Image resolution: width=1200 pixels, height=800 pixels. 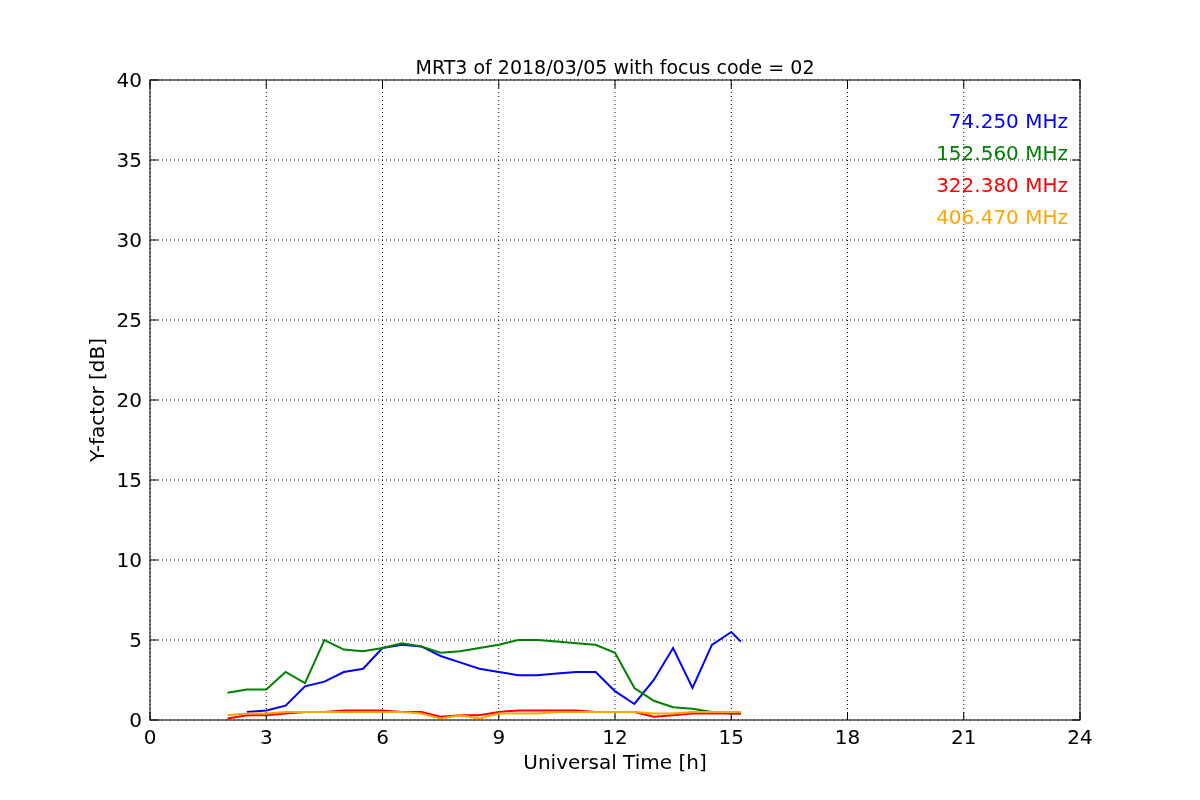 I want to click on x-tick-label: 12, so click(x=615, y=737).